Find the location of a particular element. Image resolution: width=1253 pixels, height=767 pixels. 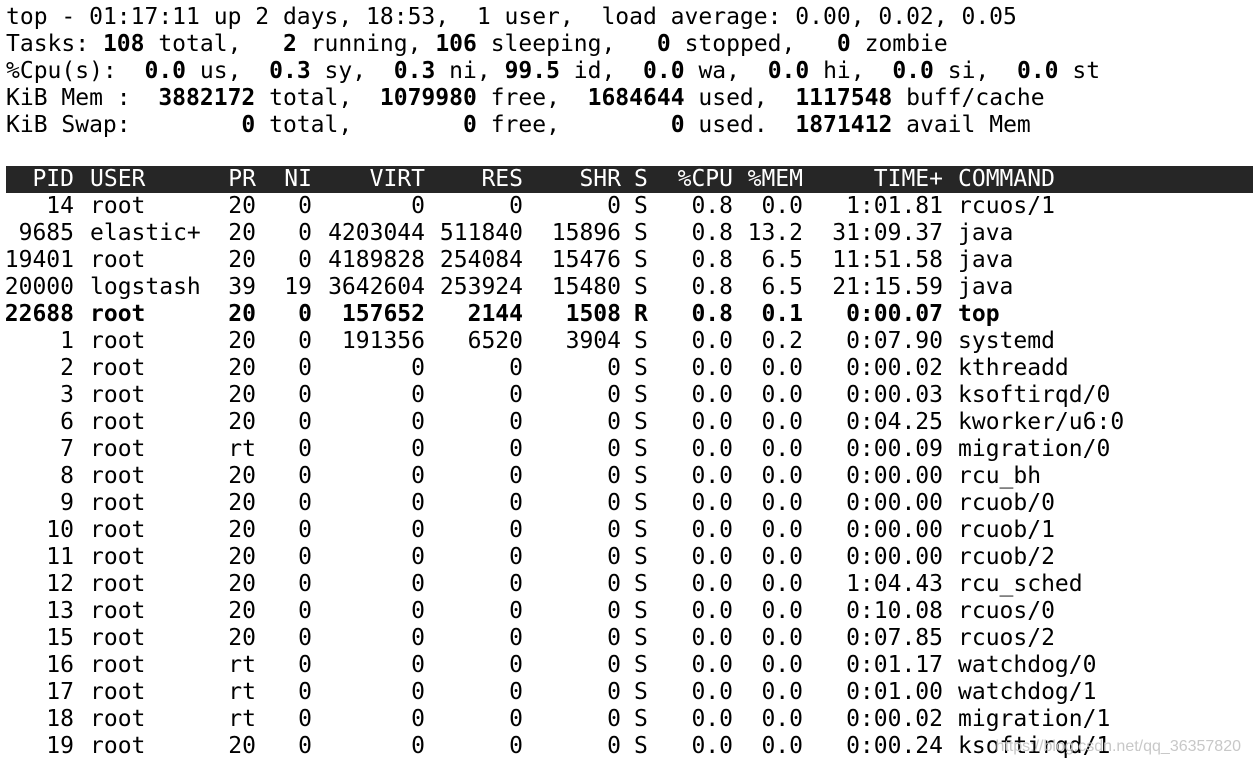

mem-used: 1684644 is located at coordinates (636, 98).